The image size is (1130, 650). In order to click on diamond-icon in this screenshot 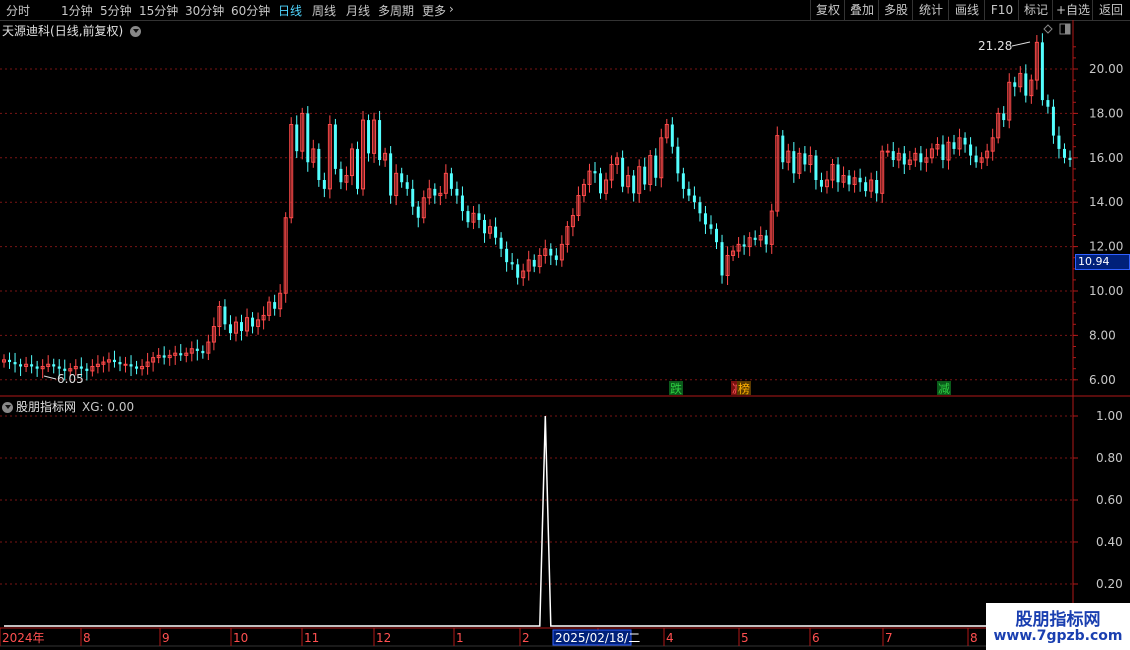, I will do `click(1048, 29)`.